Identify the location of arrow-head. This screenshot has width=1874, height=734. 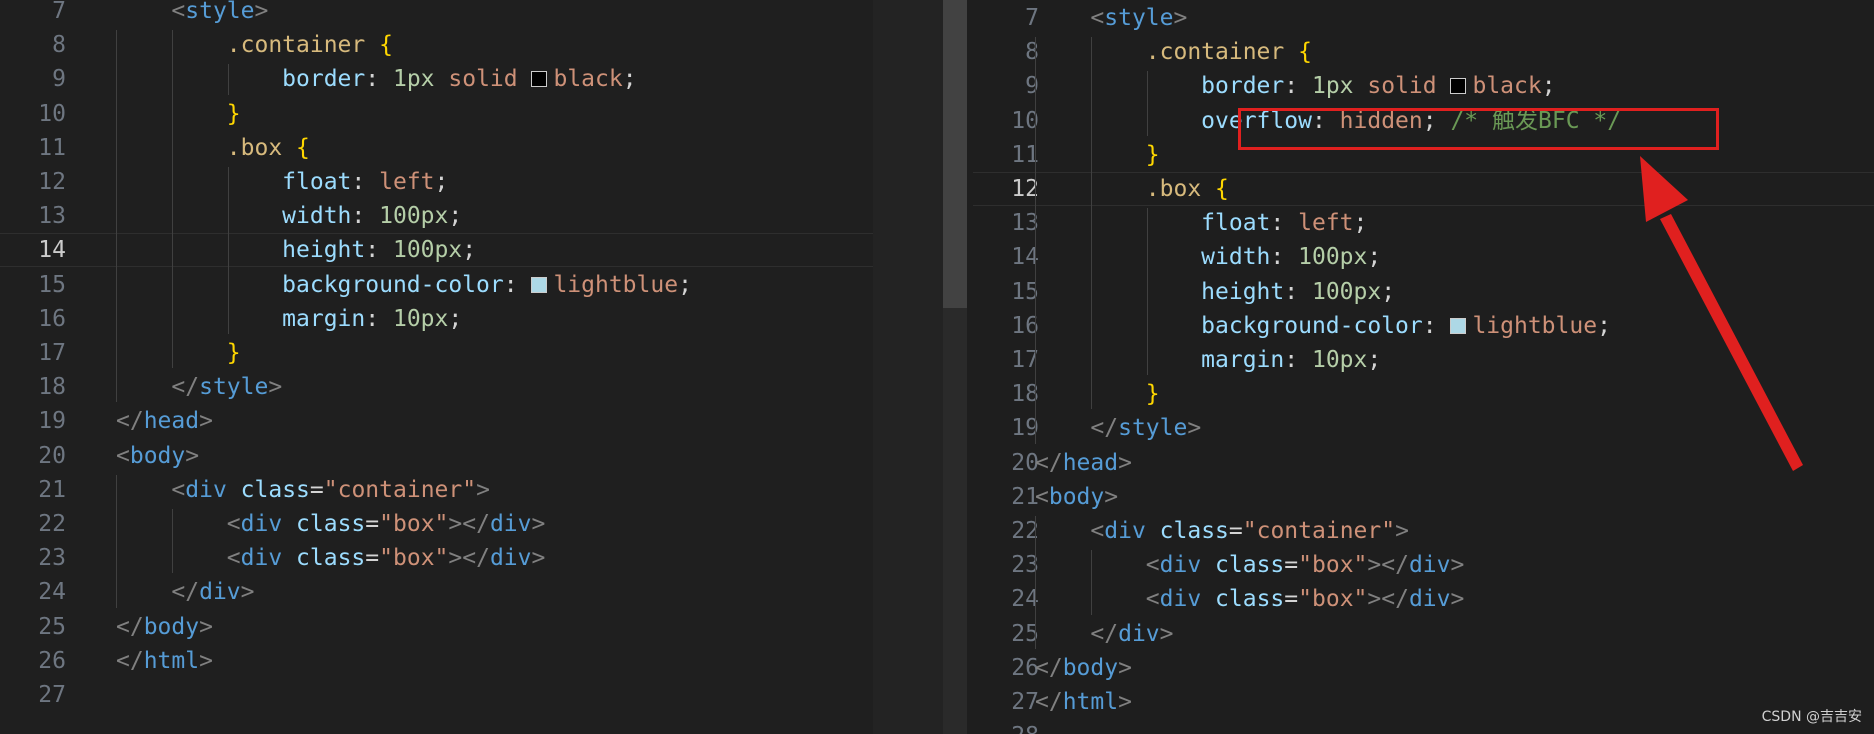
(1664, 189).